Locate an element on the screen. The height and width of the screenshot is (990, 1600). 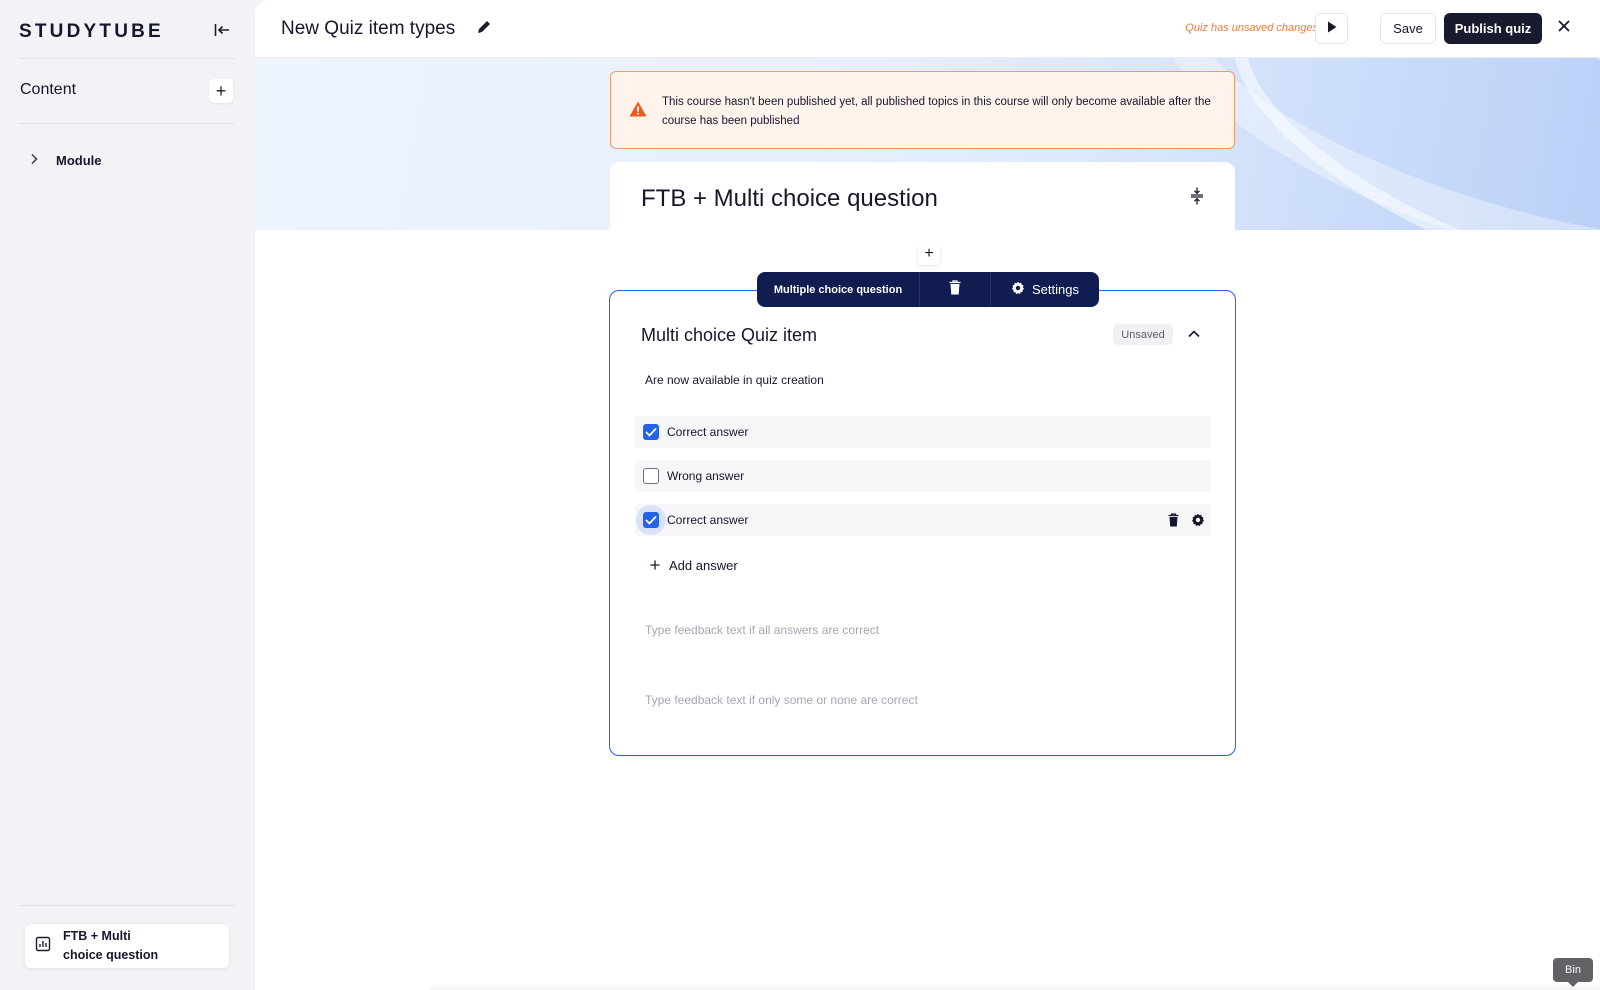
studytube-logo: STUDYTUBE is located at coordinates (91, 31).